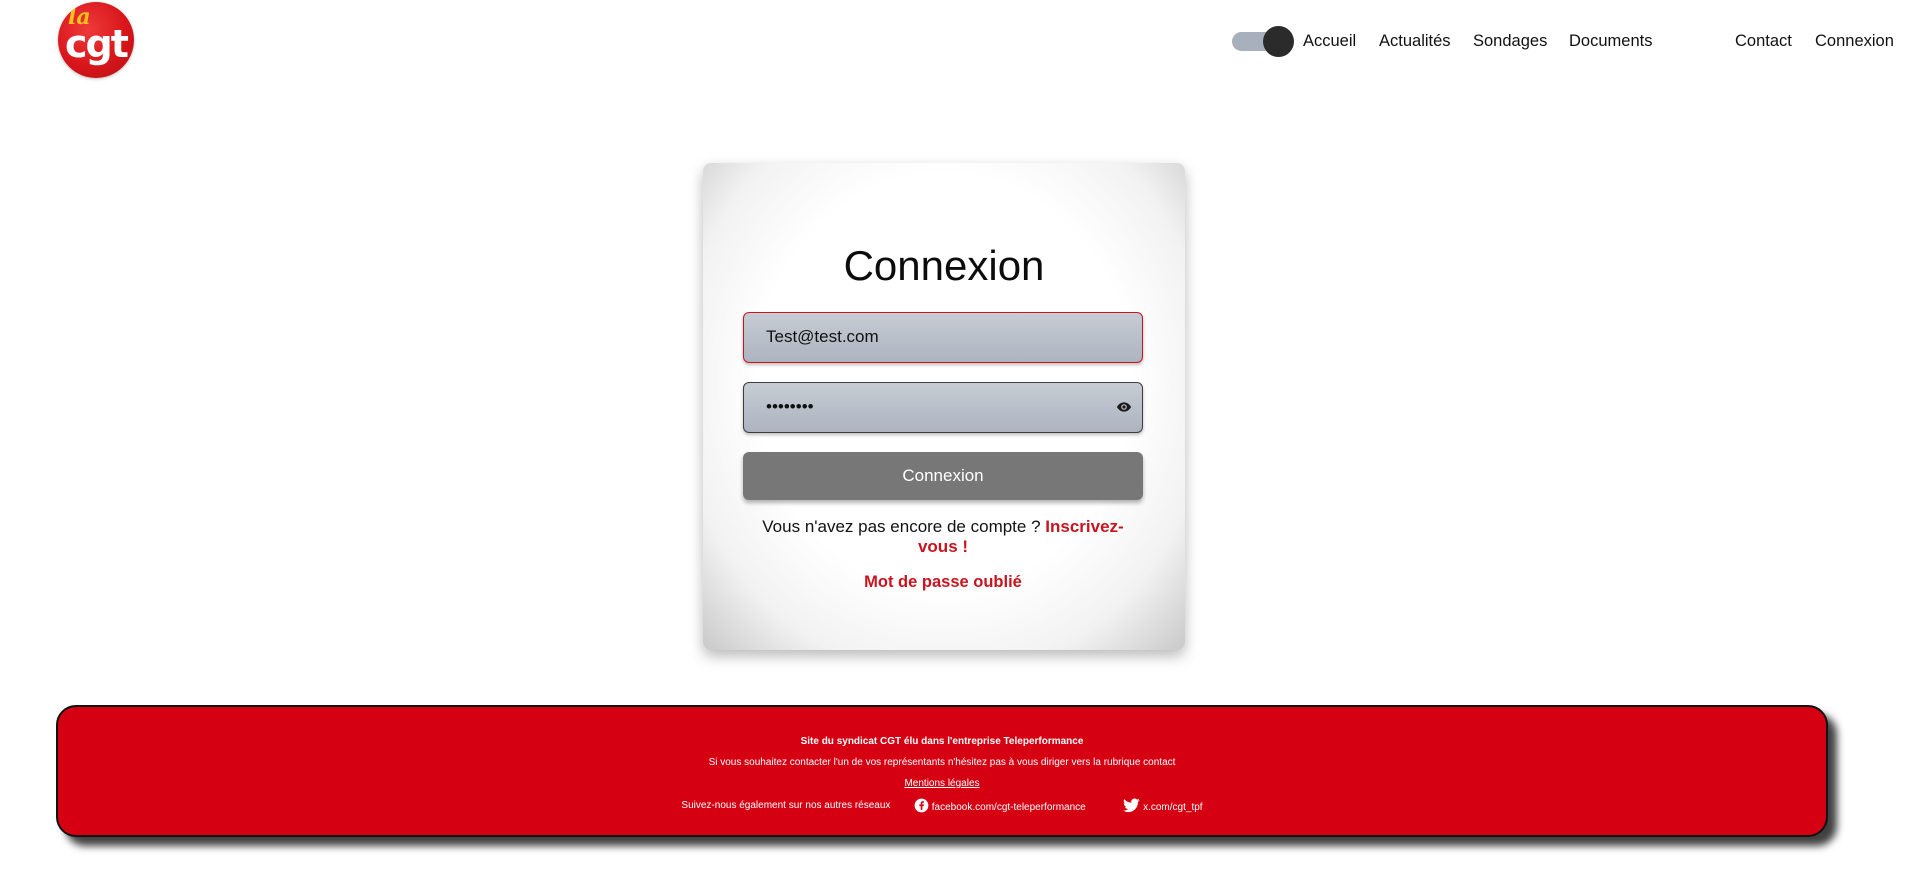 The image size is (1906, 886). I want to click on password-input, so click(936, 407).